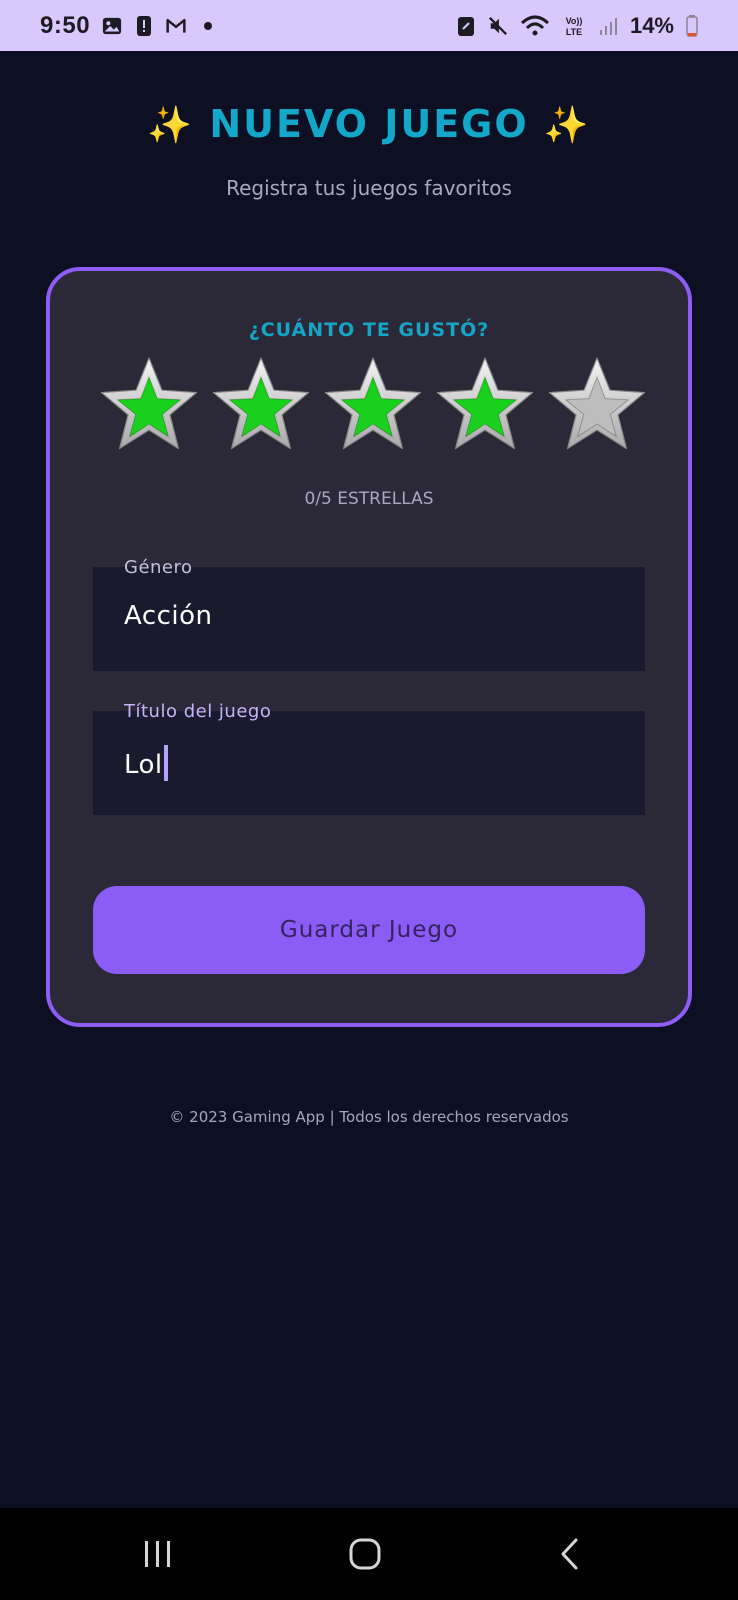 The image size is (738, 1600). Describe the element at coordinates (535, 26) in the screenshot. I see `wifi-icon` at that location.